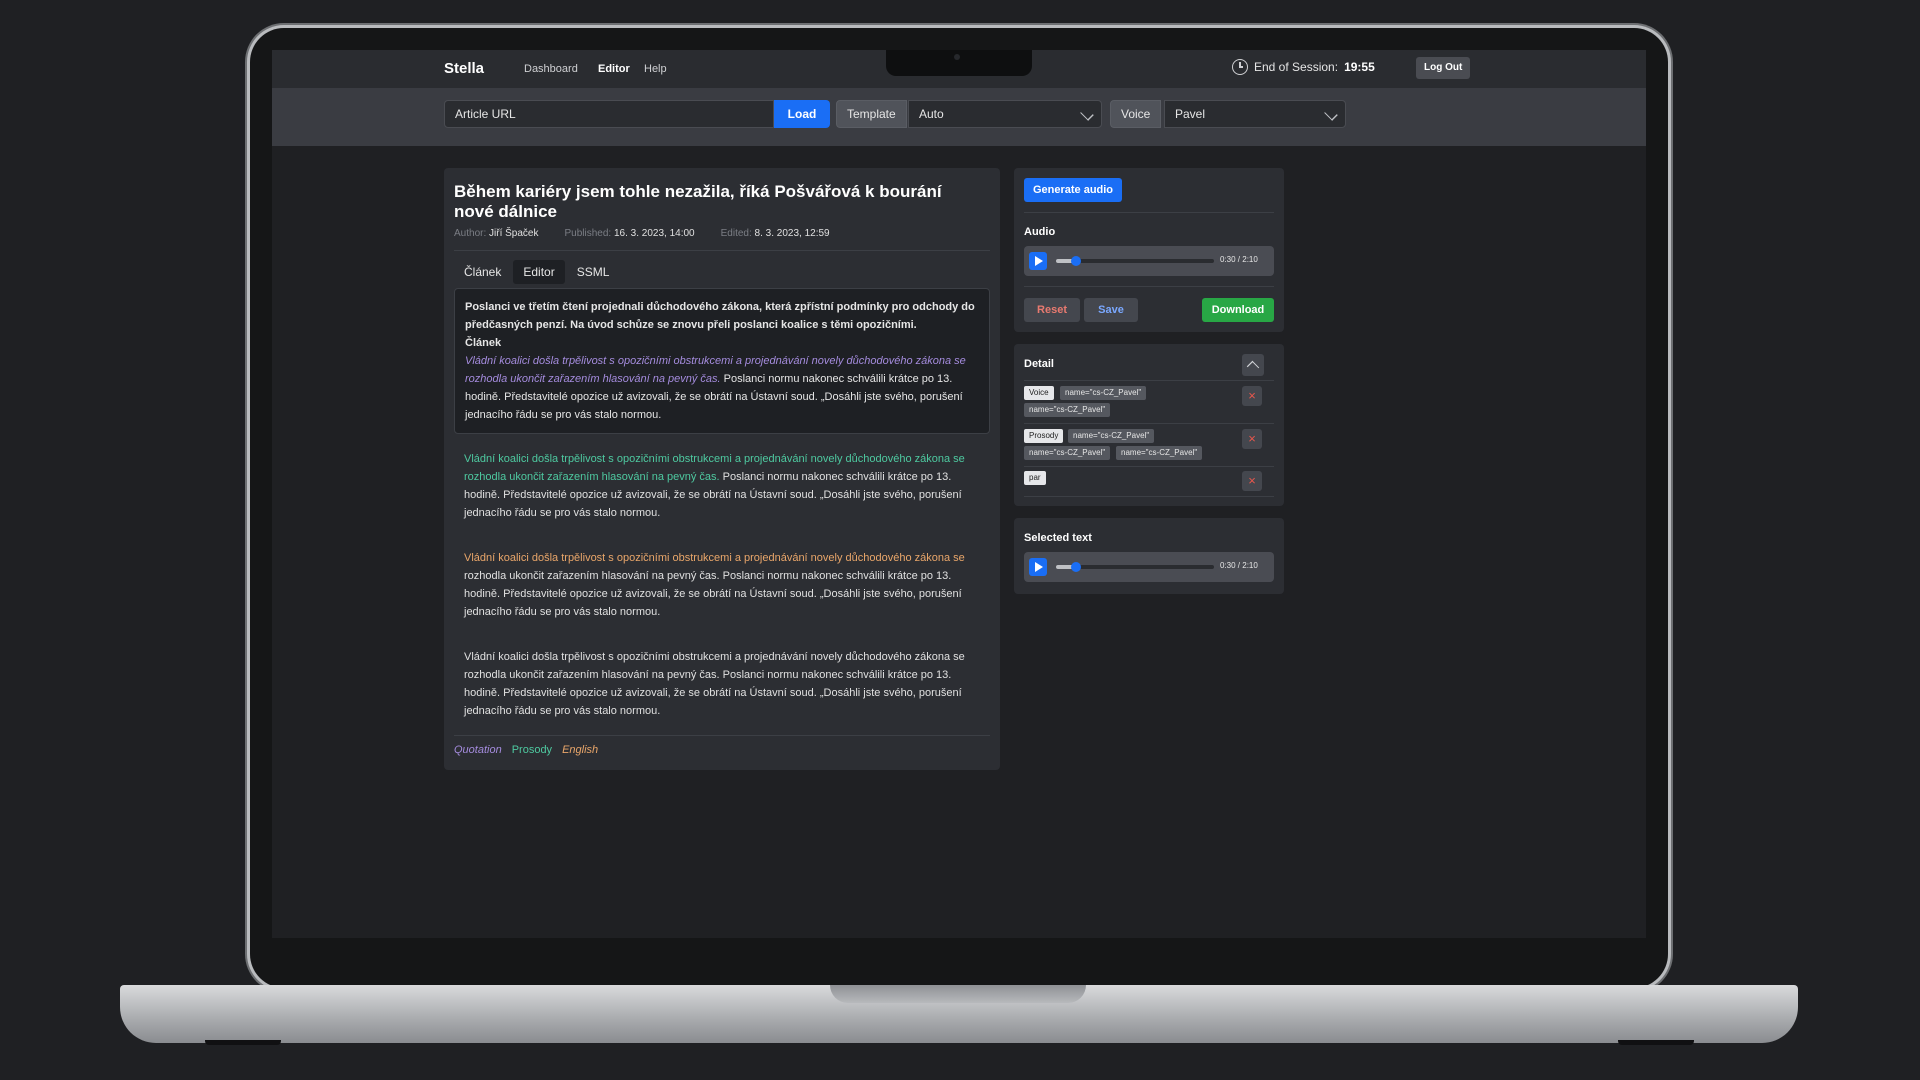 This screenshot has height=1080, width=1920. I want to click on template-value: Auto, so click(931, 114).